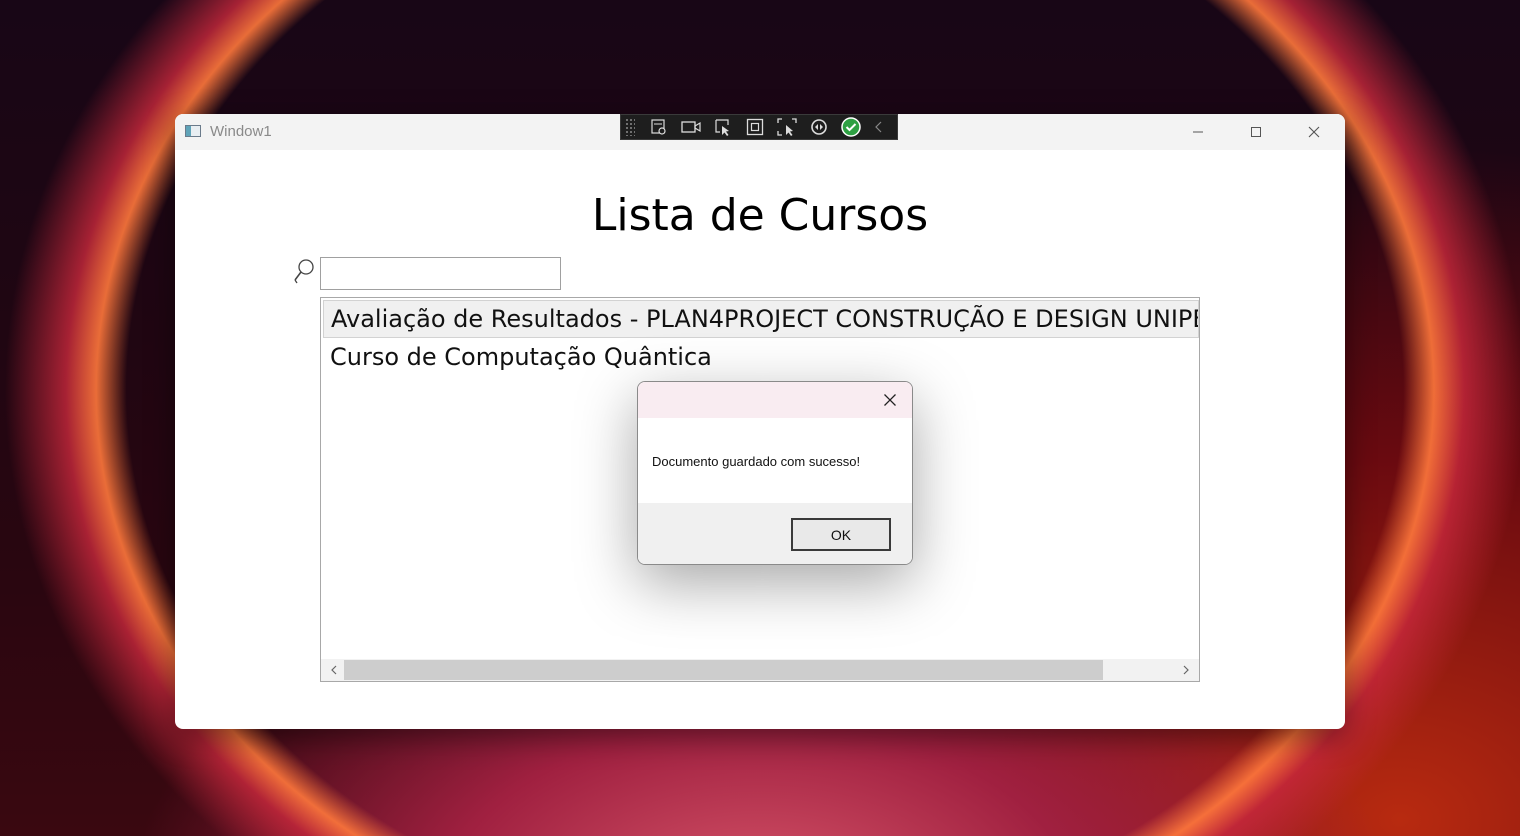 The image size is (1520, 836). I want to click on dialog-title-bar, so click(775, 400).